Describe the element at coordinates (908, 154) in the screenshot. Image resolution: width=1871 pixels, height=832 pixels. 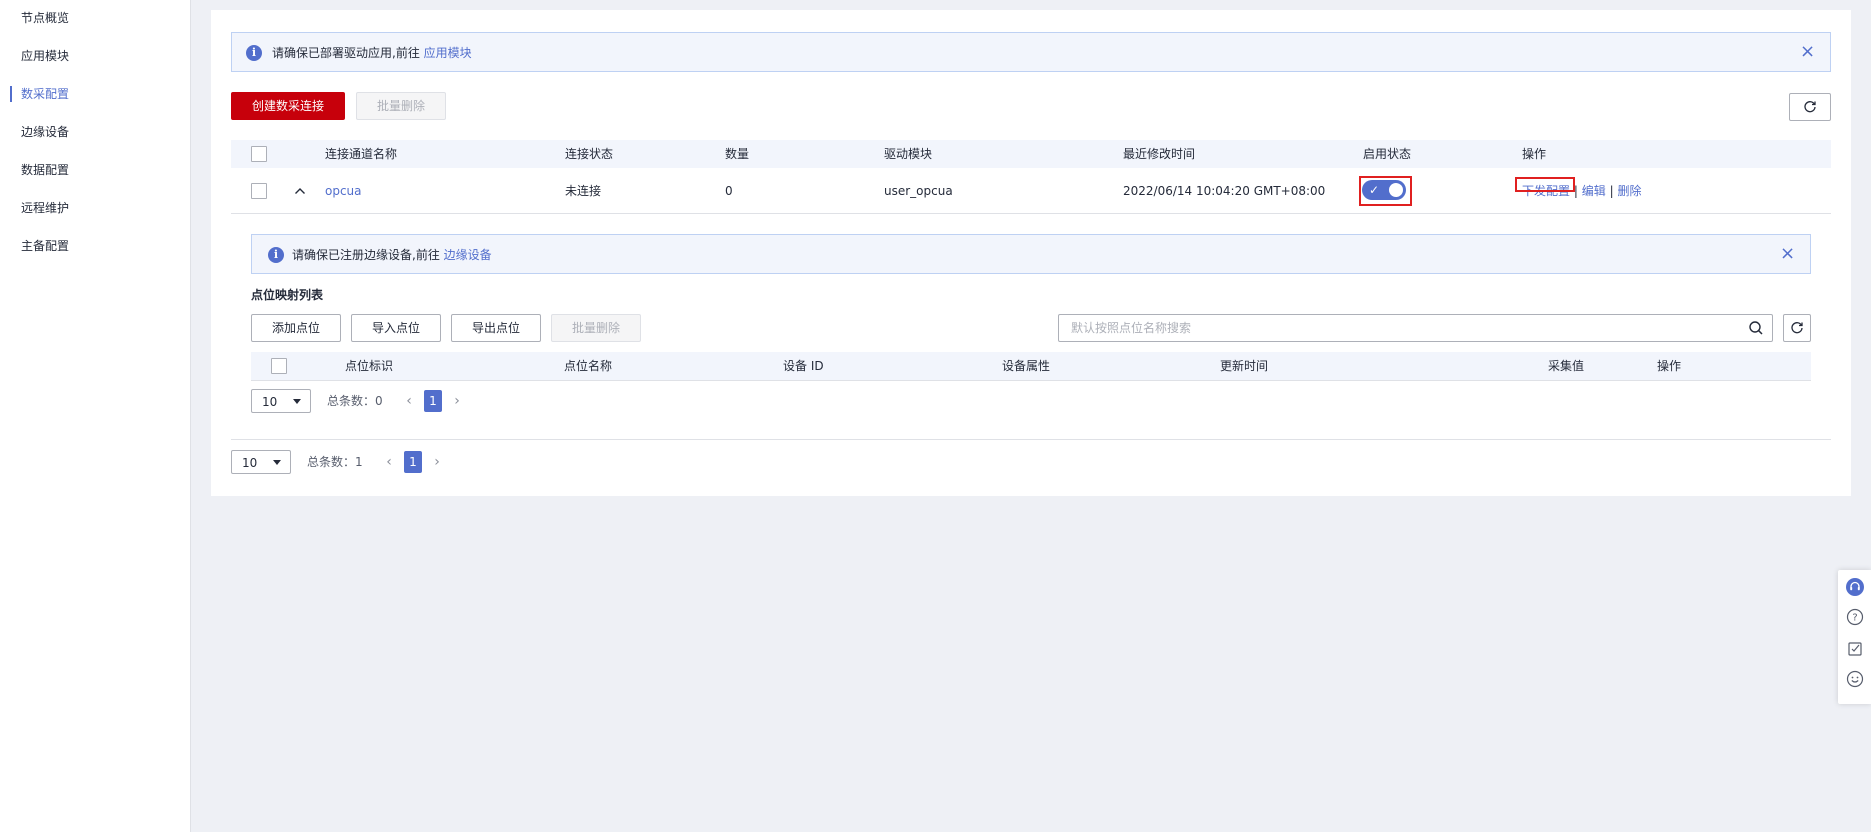
I see `col-driver: 驱动模块` at that location.